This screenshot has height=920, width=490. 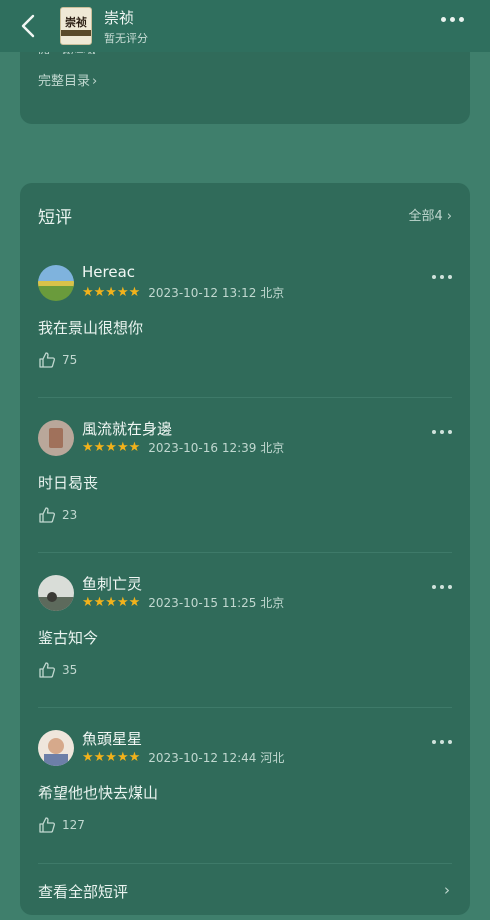 I want to click on all-reviews-link: 全部4 ›, so click(x=430, y=214).